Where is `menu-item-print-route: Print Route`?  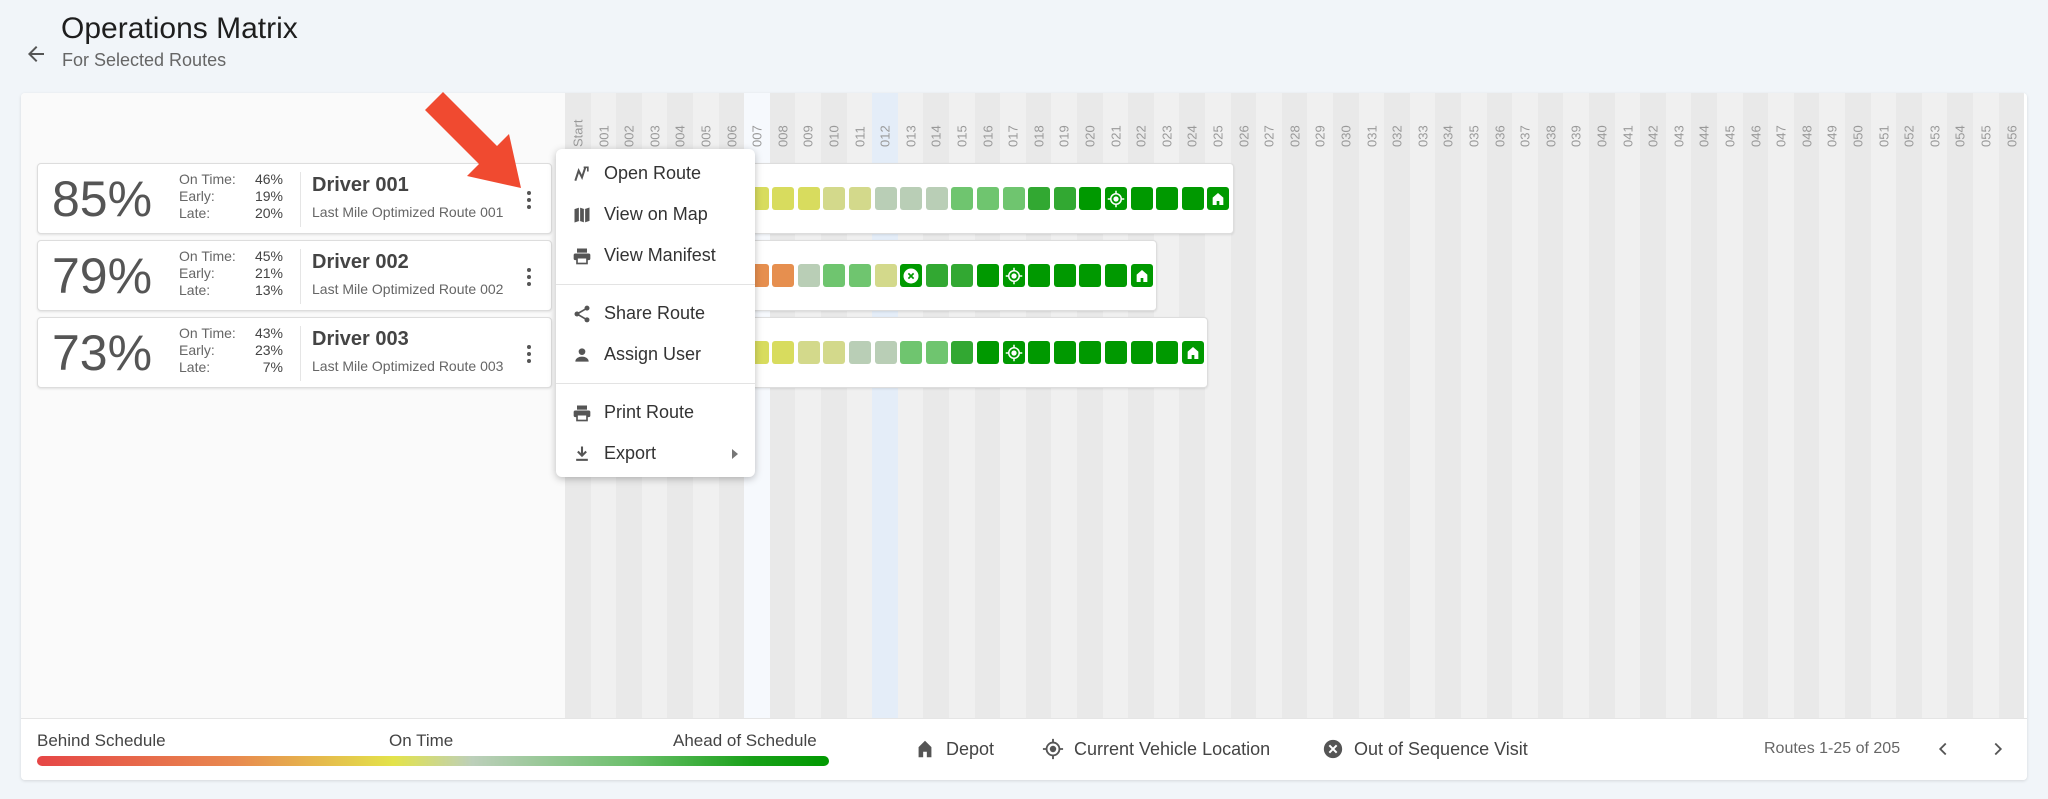 menu-item-print-route: Print Route is located at coordinates (655, 412).